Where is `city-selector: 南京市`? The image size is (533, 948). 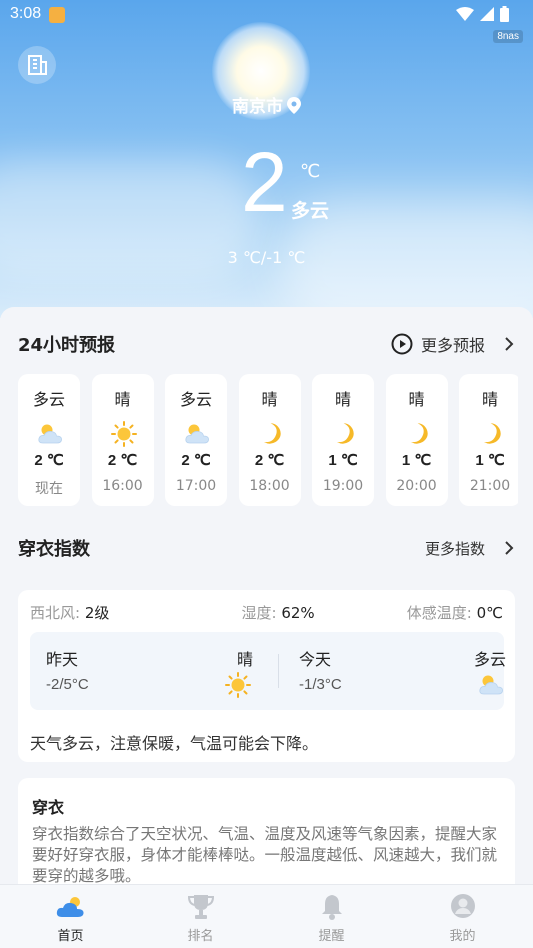
city-selector: 南京市 is located at coordinates (266, 104).